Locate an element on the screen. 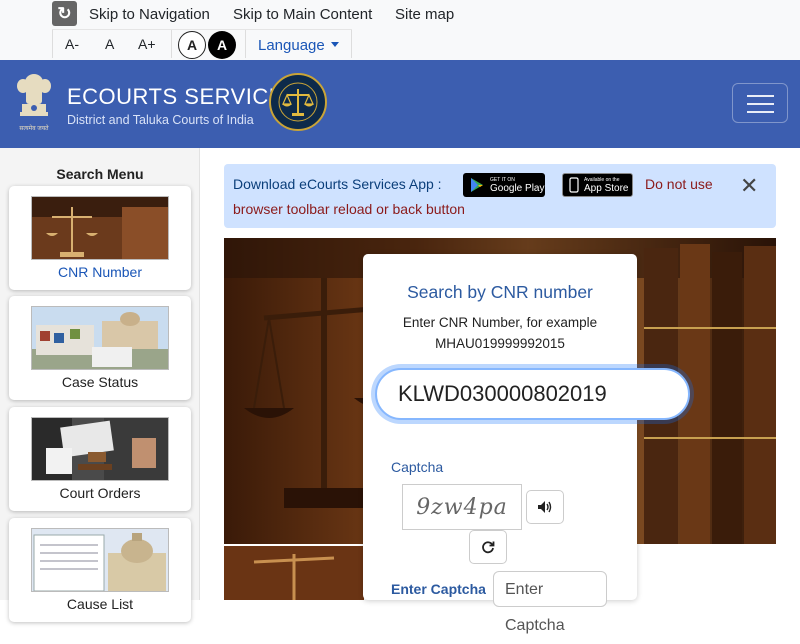 The image size is (800, 644). enter-captcha-input: Enter Captcha is located at coordinates (550, 602).